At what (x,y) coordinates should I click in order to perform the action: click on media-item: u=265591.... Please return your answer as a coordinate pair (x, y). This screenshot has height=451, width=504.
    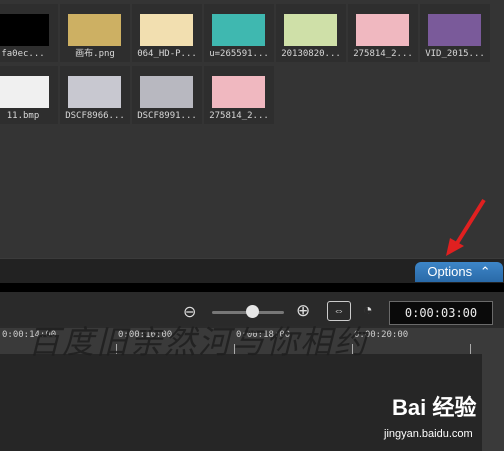
    Looking at the image, I should click on (239, 33).